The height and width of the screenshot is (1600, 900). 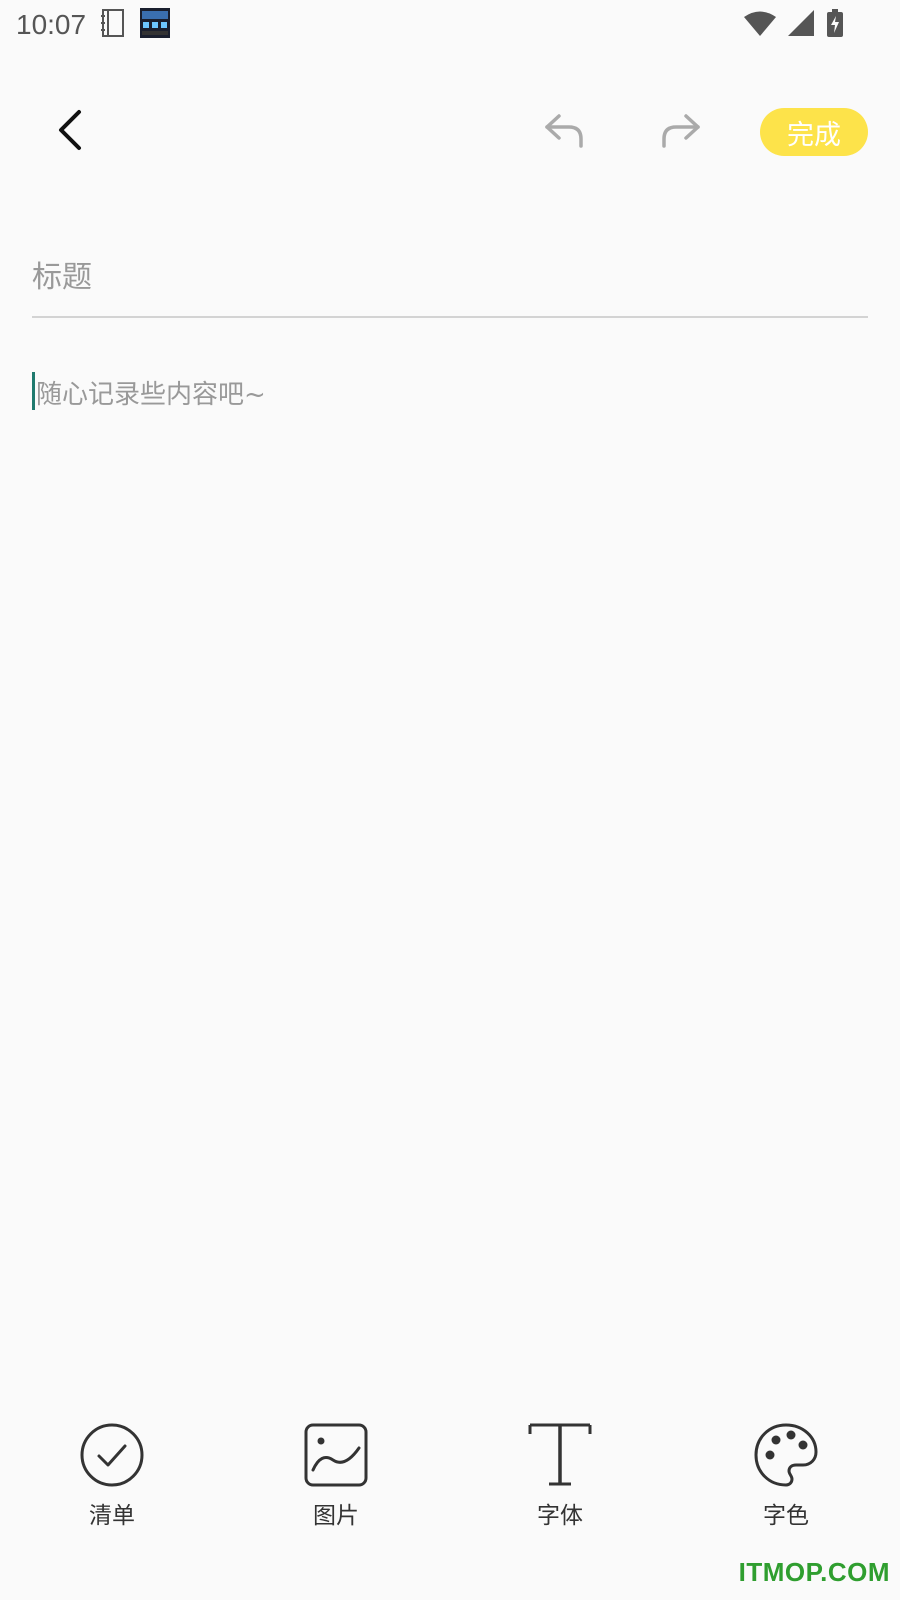 What do you see at coordinates (801, 25) in the screenshot?
I see `cell-signal-icon` at bounding box center [801, 25].